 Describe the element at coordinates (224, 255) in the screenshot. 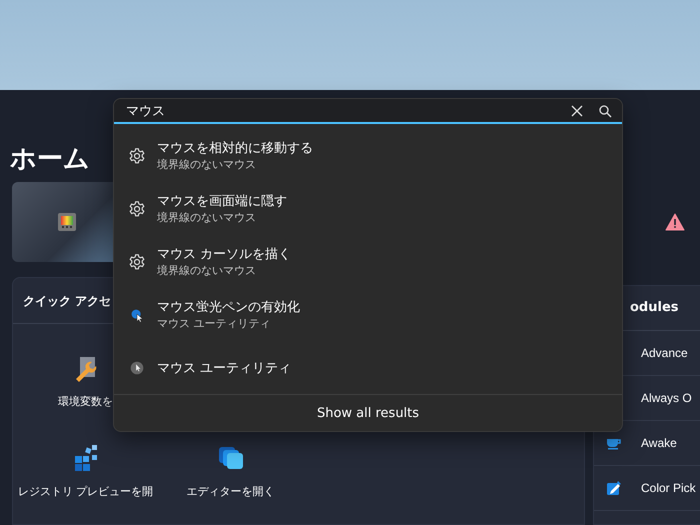

I see `result-title: マウス カーソルを描く` at that location.